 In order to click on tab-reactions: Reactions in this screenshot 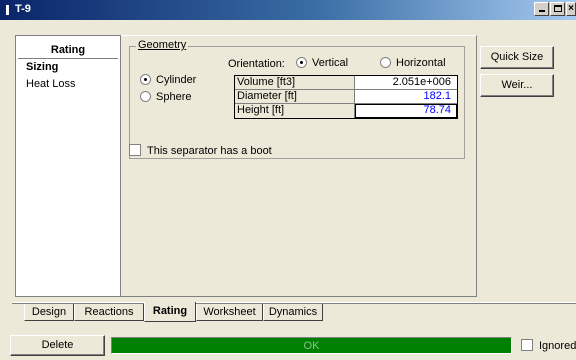, I will do `click(109, 312)`.